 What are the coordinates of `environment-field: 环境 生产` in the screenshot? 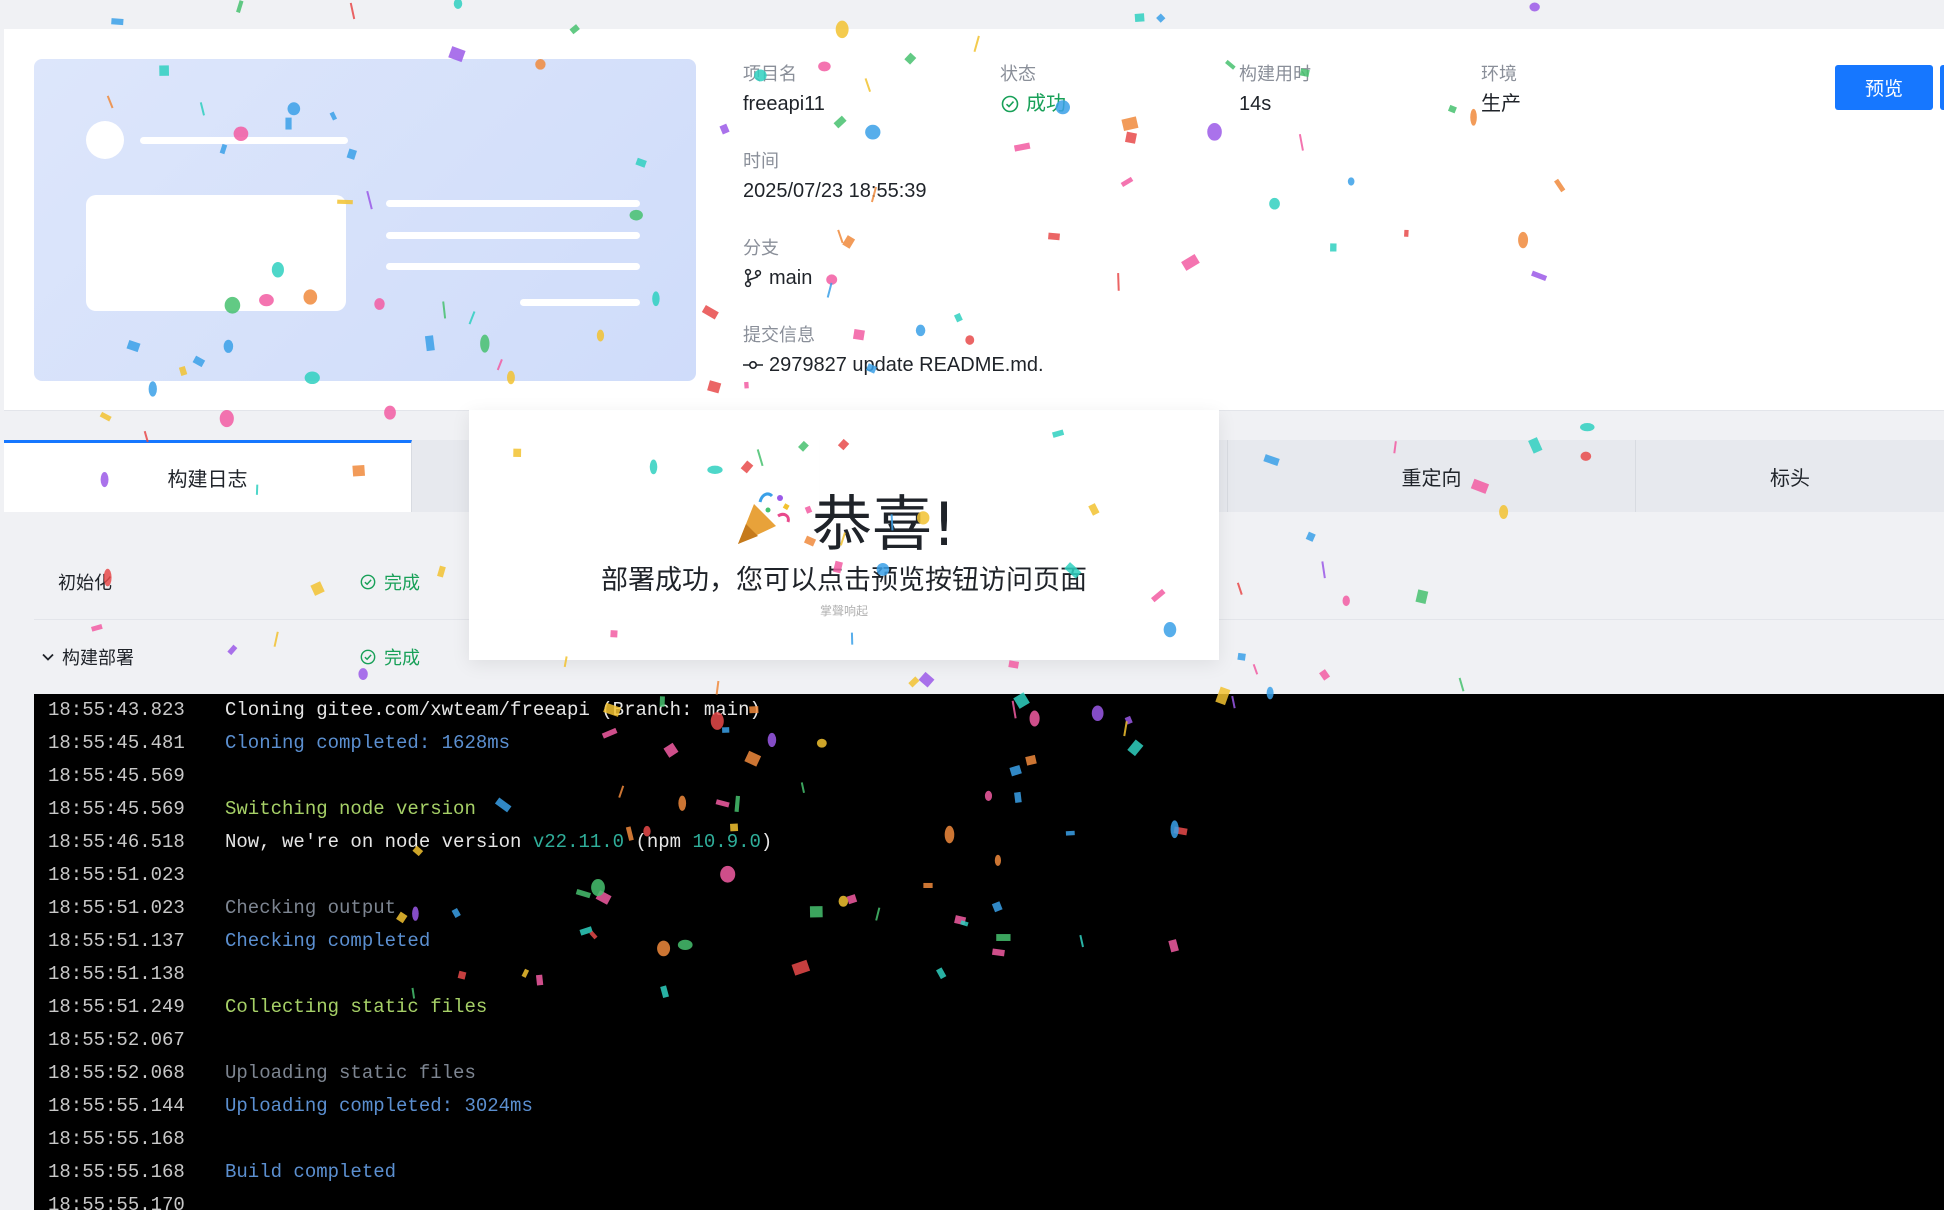 It's located at (1501, 90).